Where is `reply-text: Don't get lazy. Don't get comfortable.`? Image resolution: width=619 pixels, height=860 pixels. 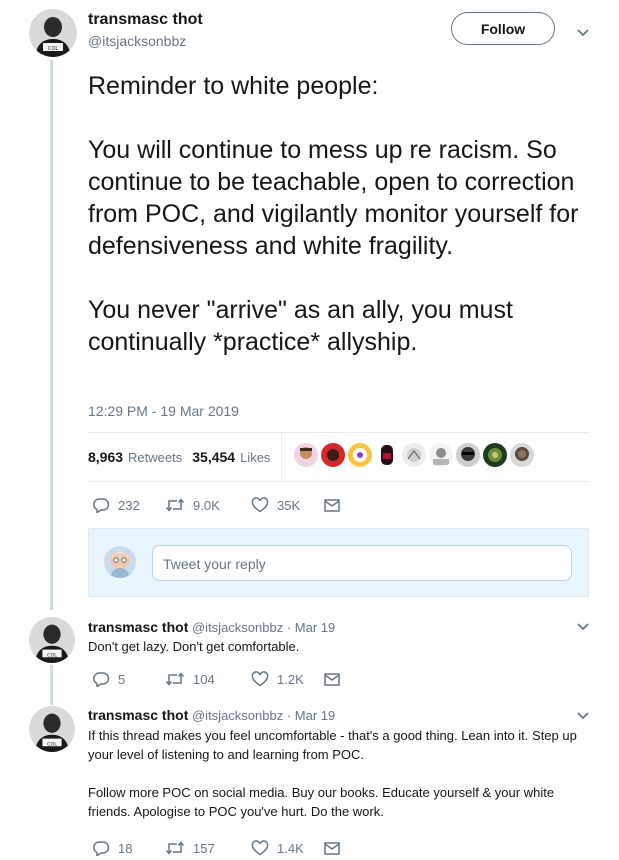
reply-text: Don't get lazy. Don't get comfortable. is located at coordinates (343, 646).